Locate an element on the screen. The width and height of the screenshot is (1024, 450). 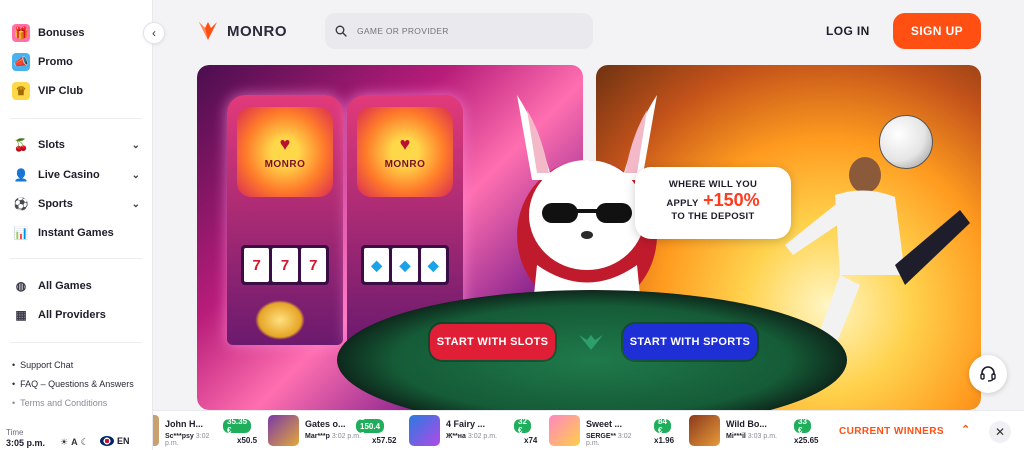
theme-toggle: ☀ A ☾ is located at coordinates (74, 442).